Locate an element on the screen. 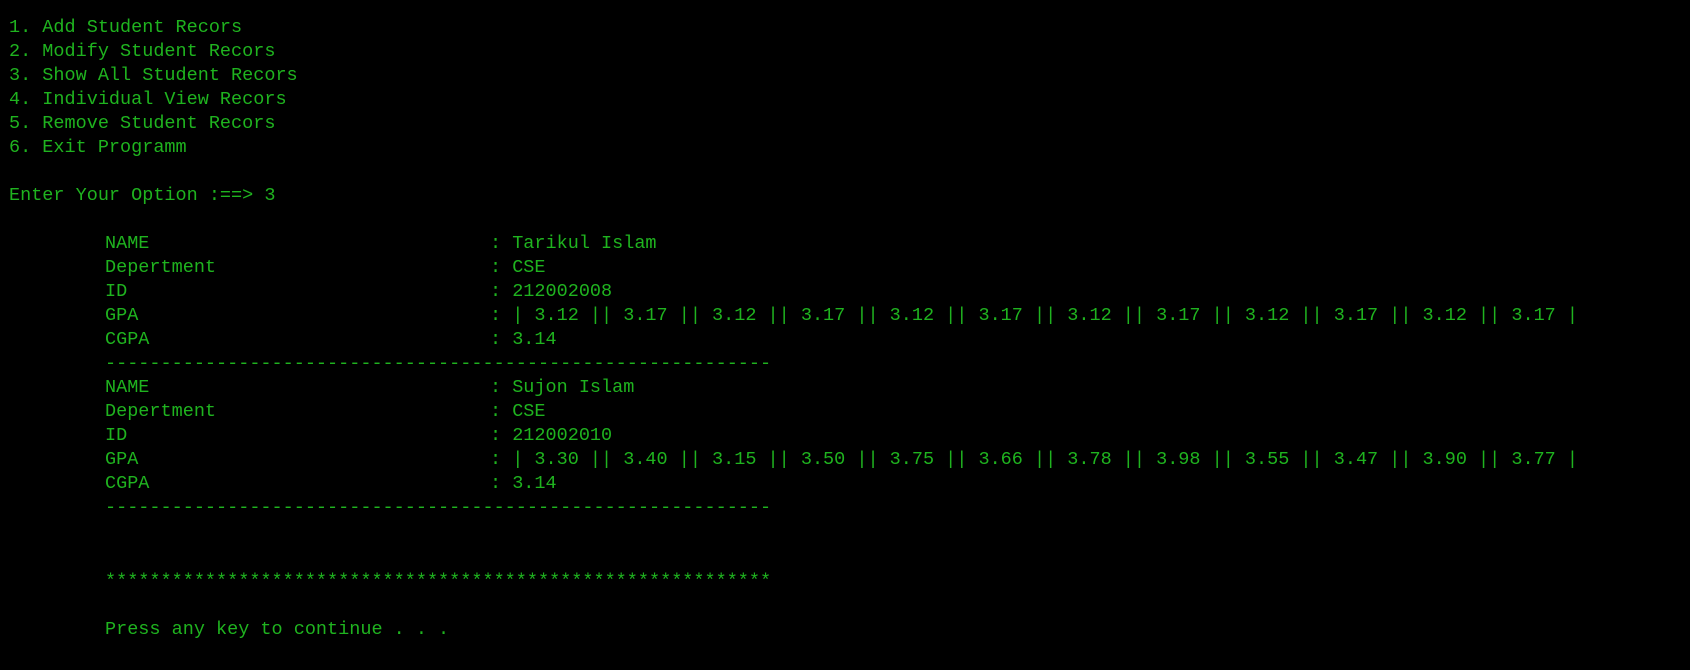 This screenshot has width=1690, height=670. id-value: : 212002008 is located at coordinates (551, 291).